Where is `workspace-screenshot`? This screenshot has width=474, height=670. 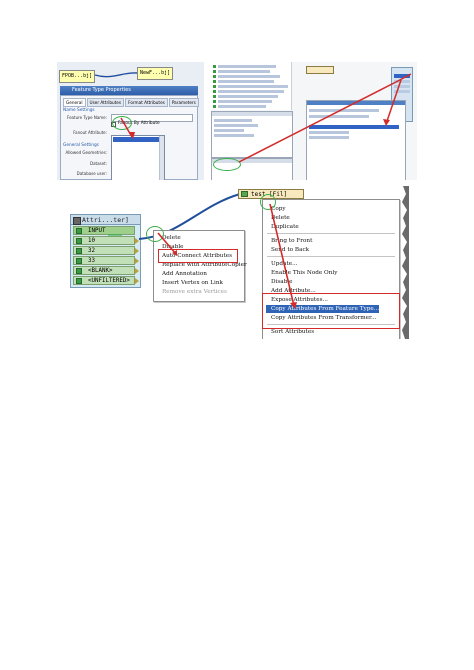
workspace-screenshot is located at coordinates (314, 121).